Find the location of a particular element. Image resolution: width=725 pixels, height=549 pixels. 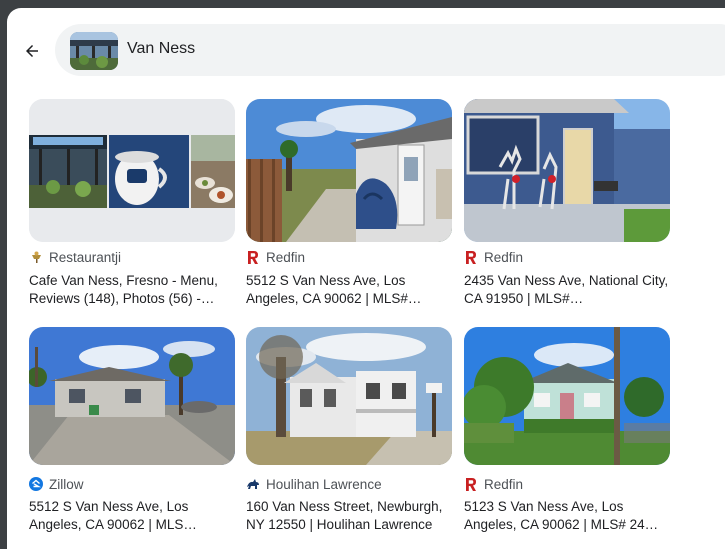

back-button is located at coordinates (32, 51).